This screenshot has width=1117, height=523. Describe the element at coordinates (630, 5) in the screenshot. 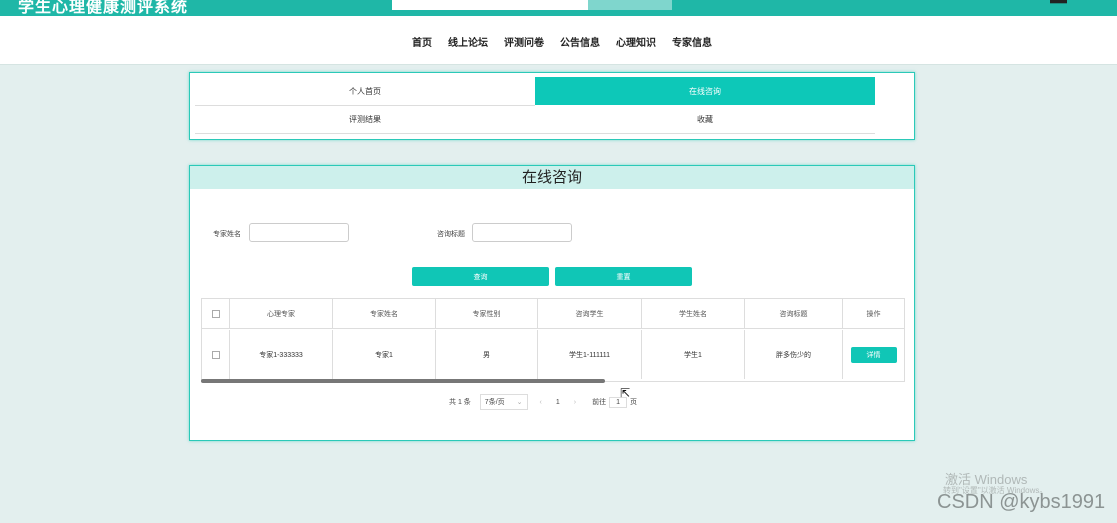

I see `search-button` at that location.